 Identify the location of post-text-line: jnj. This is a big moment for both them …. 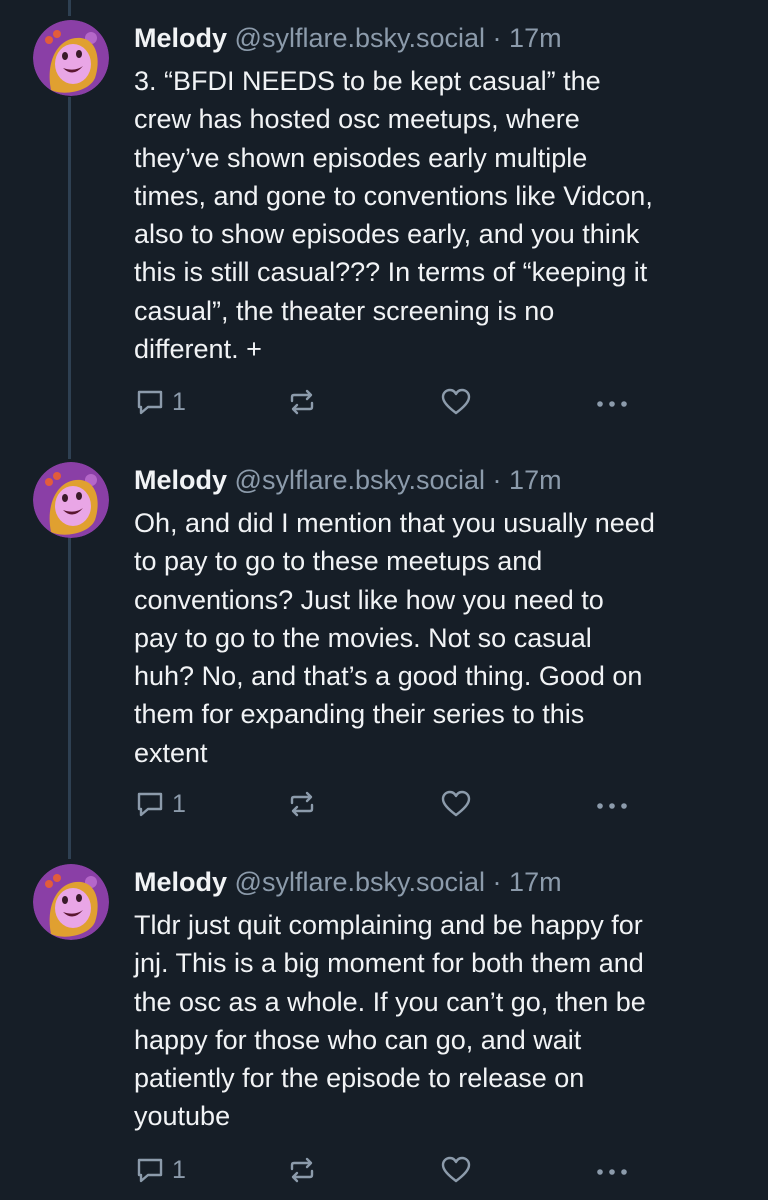
(389, 963).